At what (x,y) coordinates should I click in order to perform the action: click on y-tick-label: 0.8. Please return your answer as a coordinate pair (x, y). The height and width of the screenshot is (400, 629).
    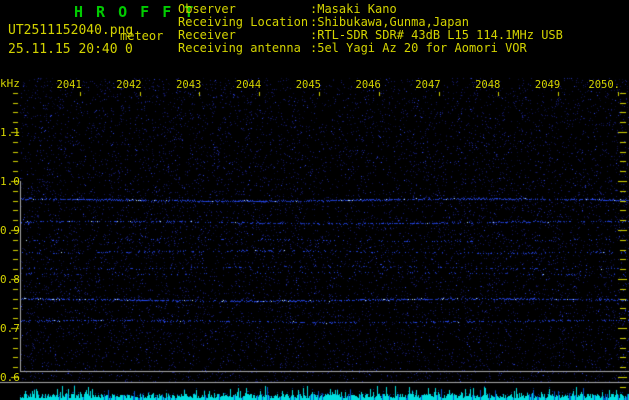
    Looking at the image, I should click on (10, 279).